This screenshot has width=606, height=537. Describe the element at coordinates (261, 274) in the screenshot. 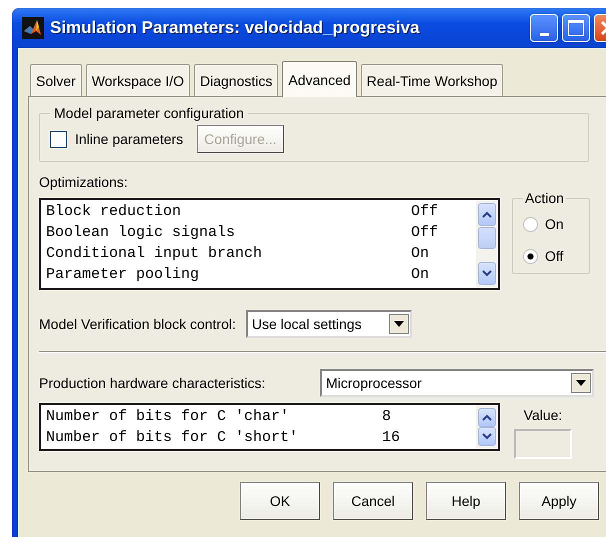

I see `list-item: Parameter pooling On` at that location.